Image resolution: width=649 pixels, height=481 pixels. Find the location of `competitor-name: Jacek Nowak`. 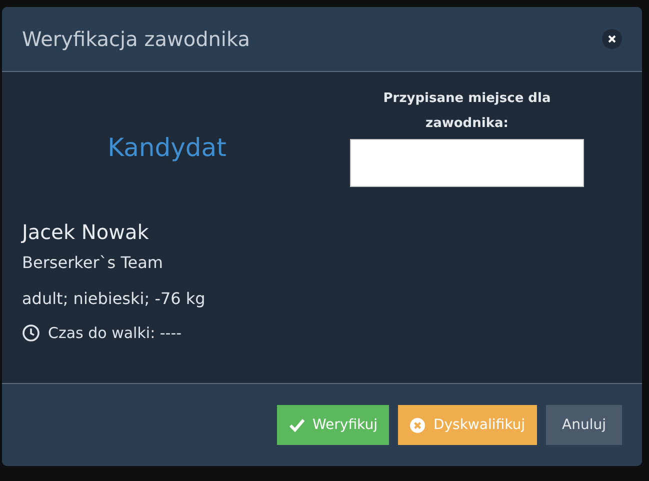

competitor-name: Jacek Nowak is located at coordinates (86, 232).